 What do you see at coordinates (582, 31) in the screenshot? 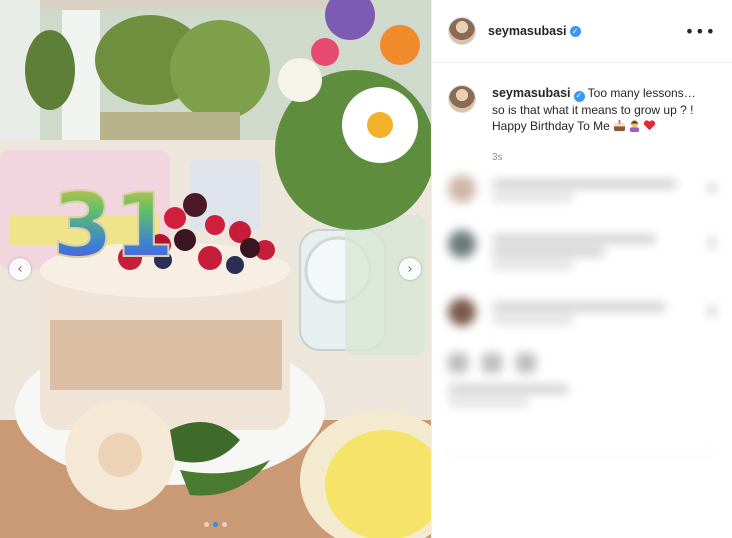
I see `post-header: seymasubasi ✓ •••` at bounding box center [582, 31].